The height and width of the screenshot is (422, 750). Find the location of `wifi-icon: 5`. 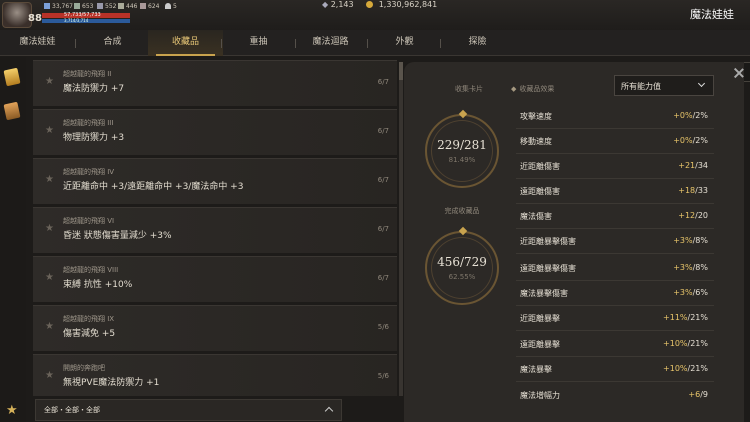

wifi-icon: 5 is located at coordinates (171, 6).